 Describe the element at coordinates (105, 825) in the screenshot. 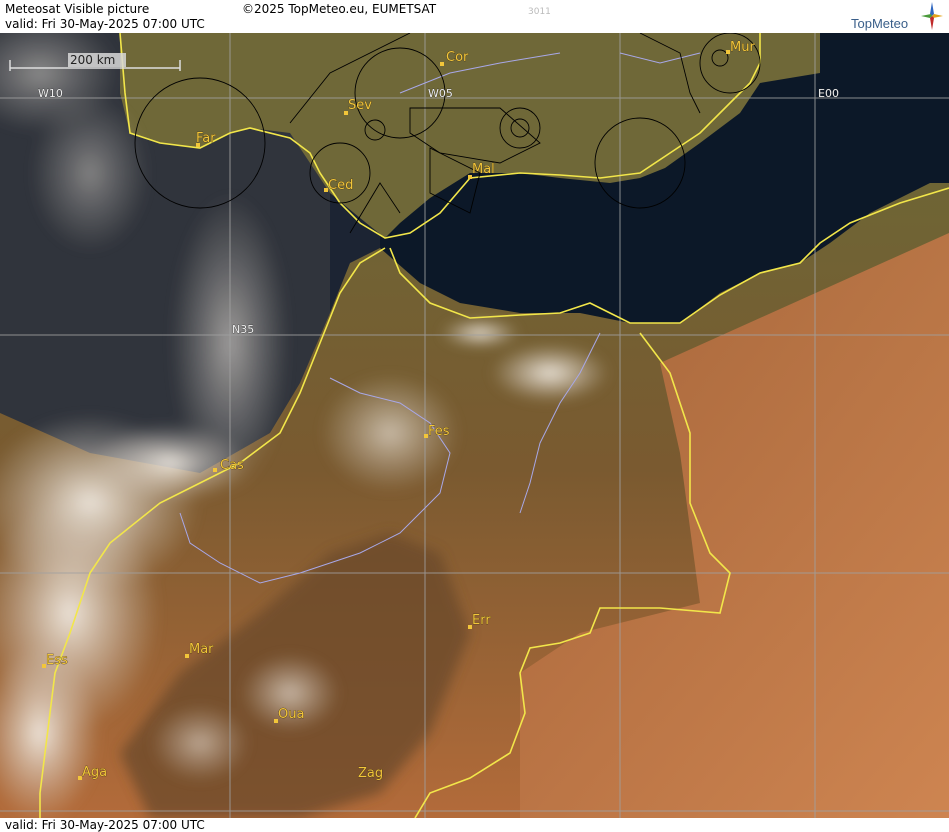

I see `valid-time-bottom: valid: Fri 30-May-2025 07:00 UTC` at that location.